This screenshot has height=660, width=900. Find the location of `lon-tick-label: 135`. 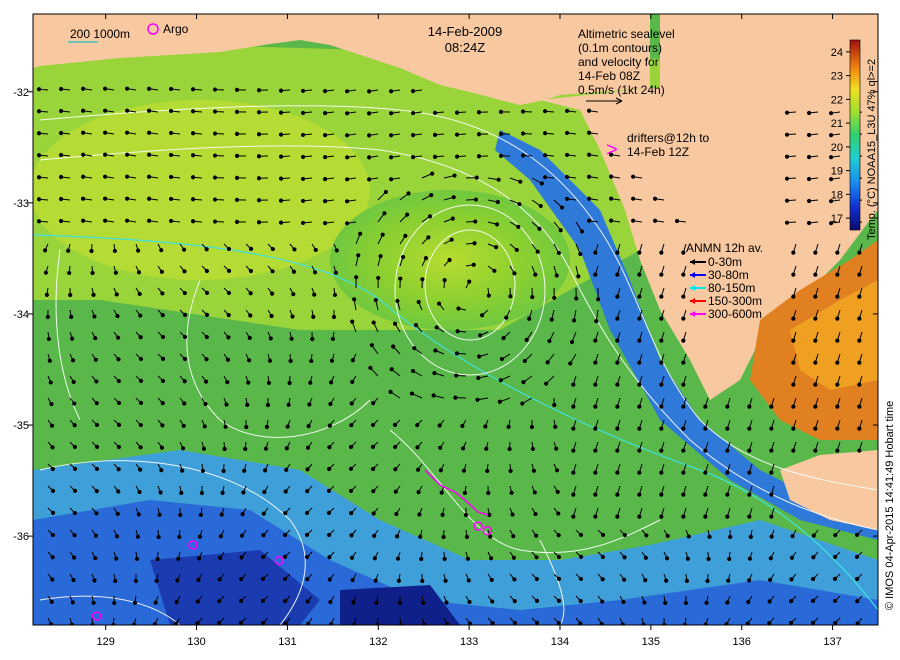

lon-tick-label: 135 is located at coordinates (651, 642).